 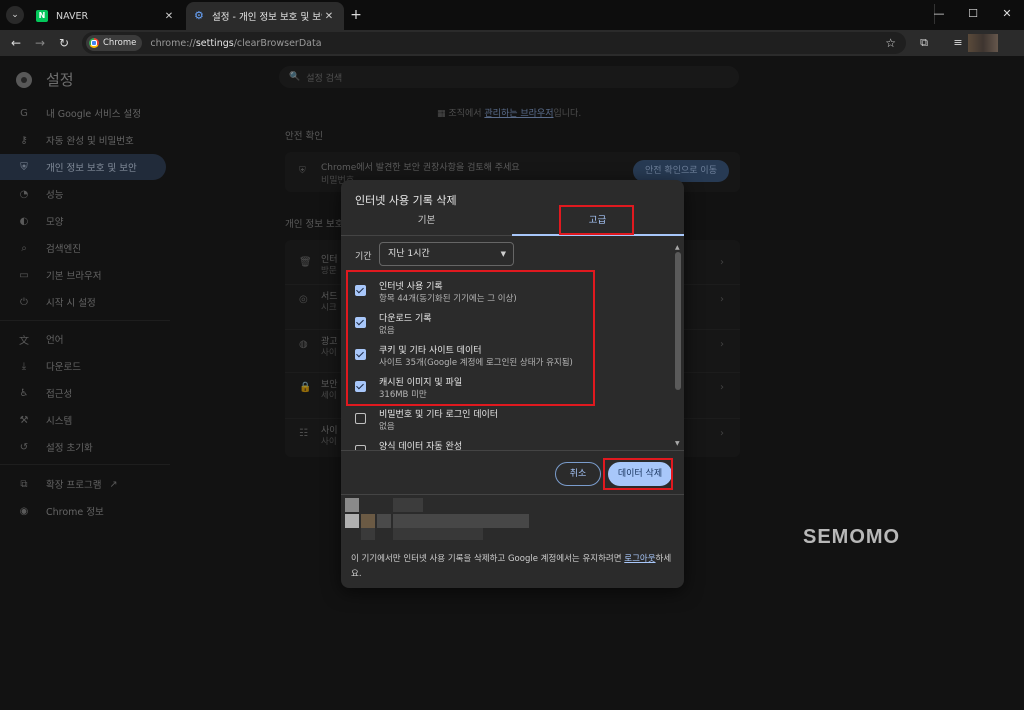 I want to click on tab-settings: ⚙ 설정 - 개인 정보 보호 및 보안 ✕, so click(x=265, y=16).